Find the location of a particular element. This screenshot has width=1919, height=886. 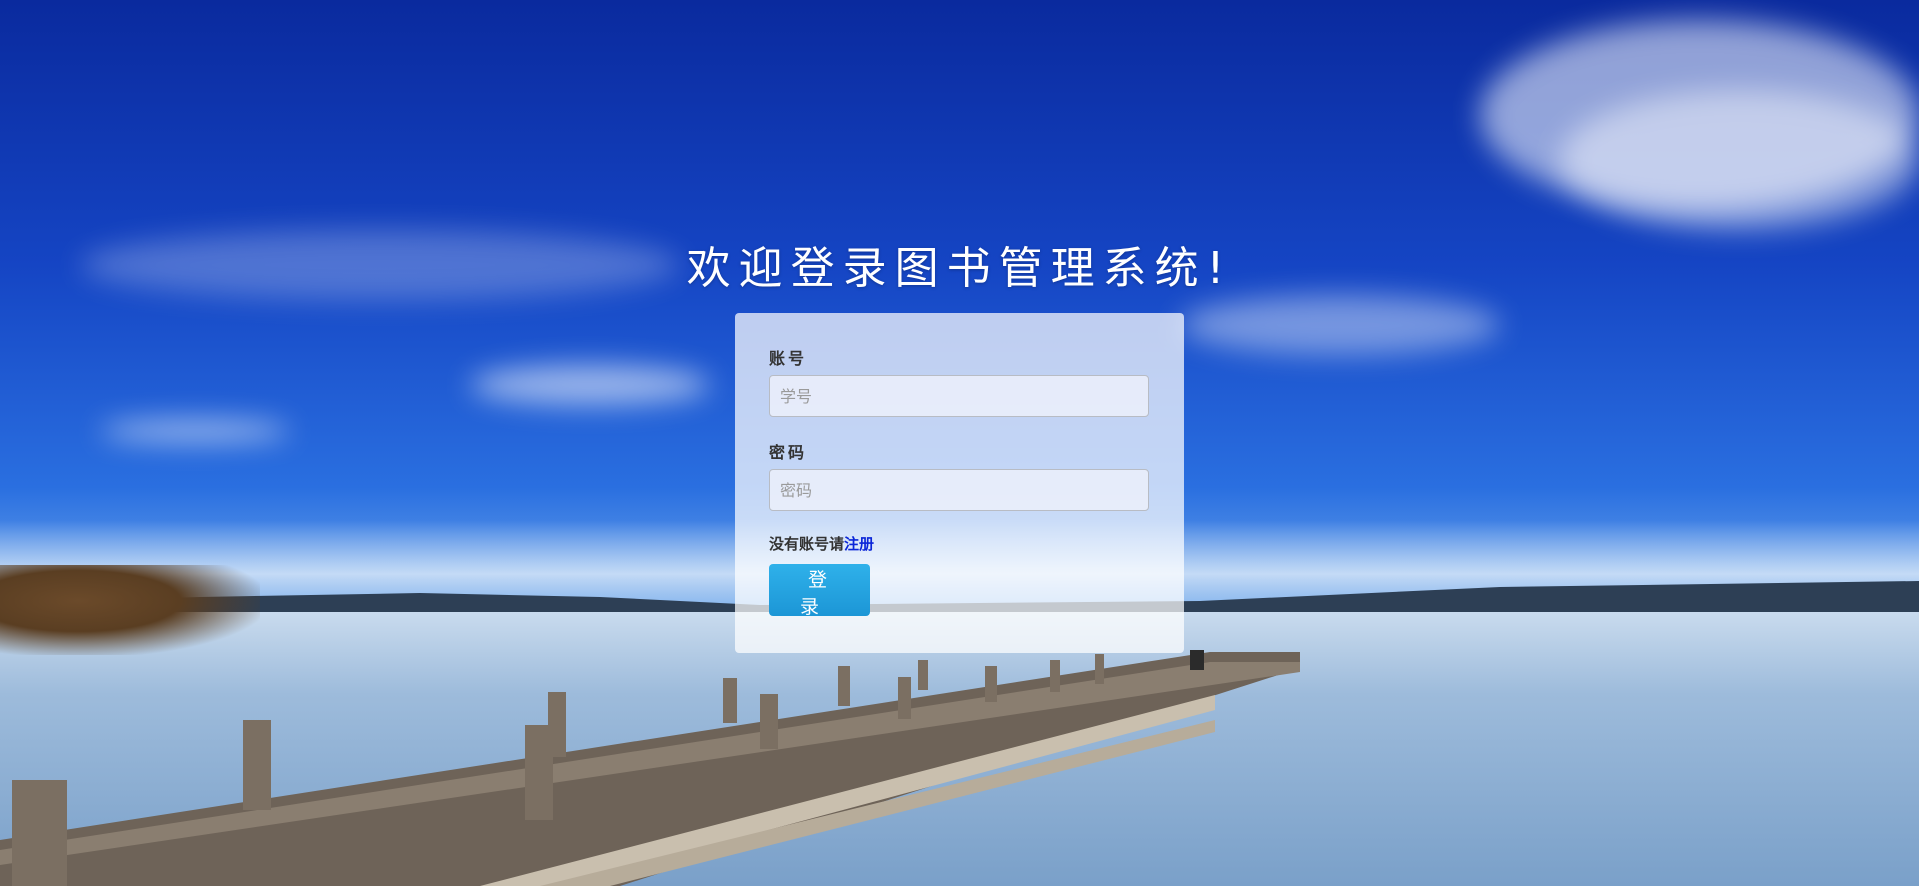

password-field-group: 密码 is located at coordinates (959, 475).